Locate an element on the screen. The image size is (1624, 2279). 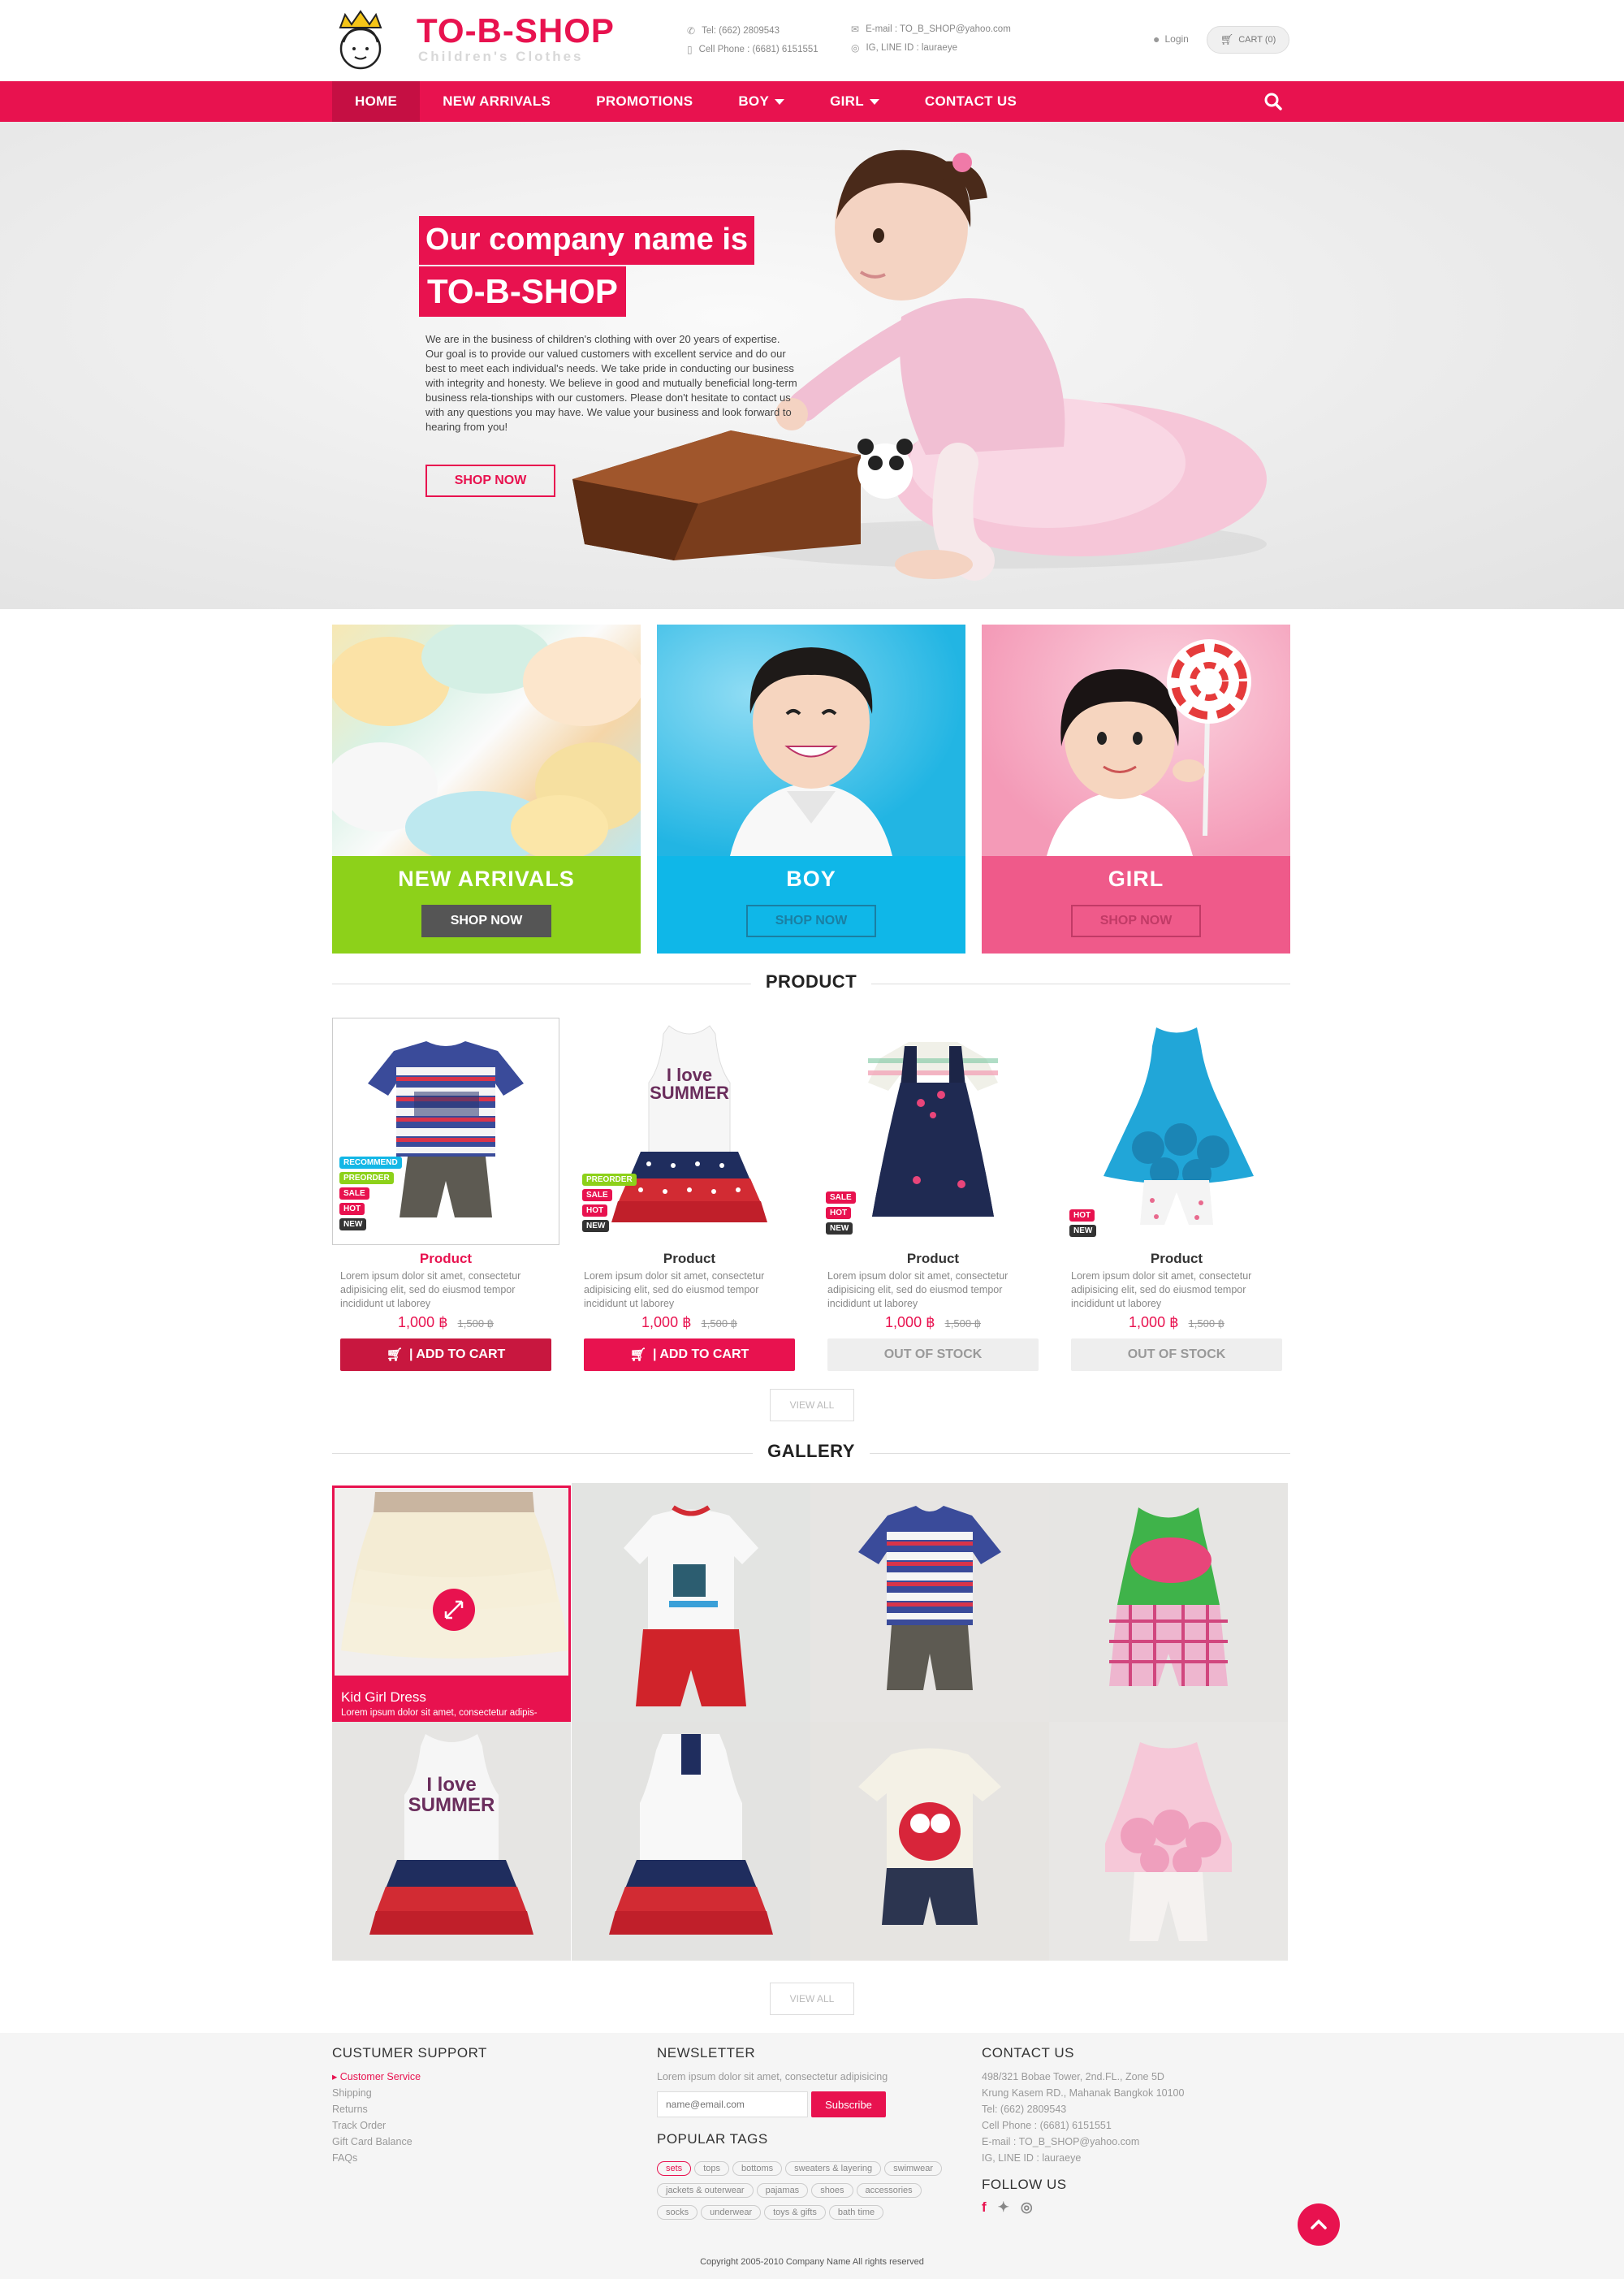
product-image: RECOMMEND PREORDER SALE HOT NEW is located at coordinates (446, 1131).